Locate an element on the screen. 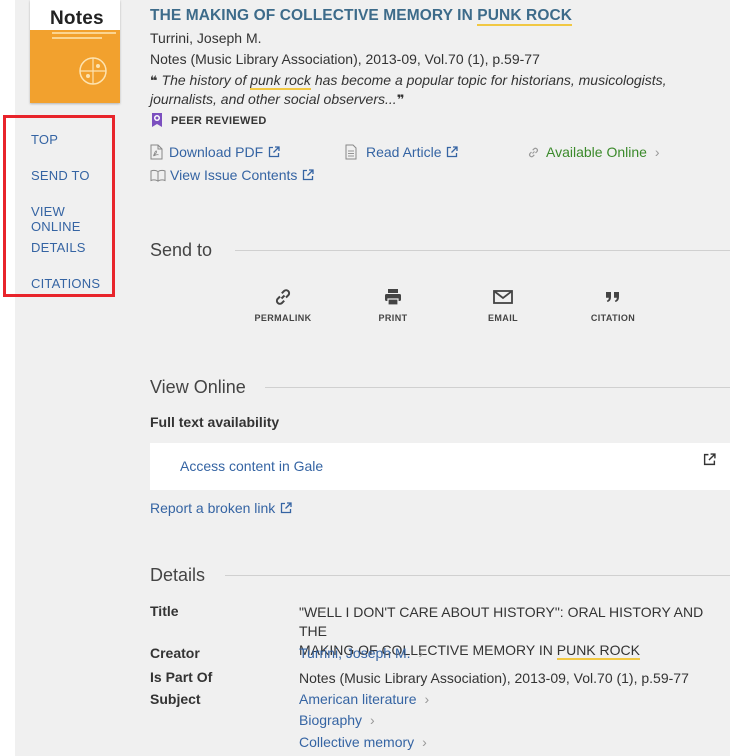 This screenshot has height=756, width=730. details-title-label: Title is located at coordinates (164, 611).